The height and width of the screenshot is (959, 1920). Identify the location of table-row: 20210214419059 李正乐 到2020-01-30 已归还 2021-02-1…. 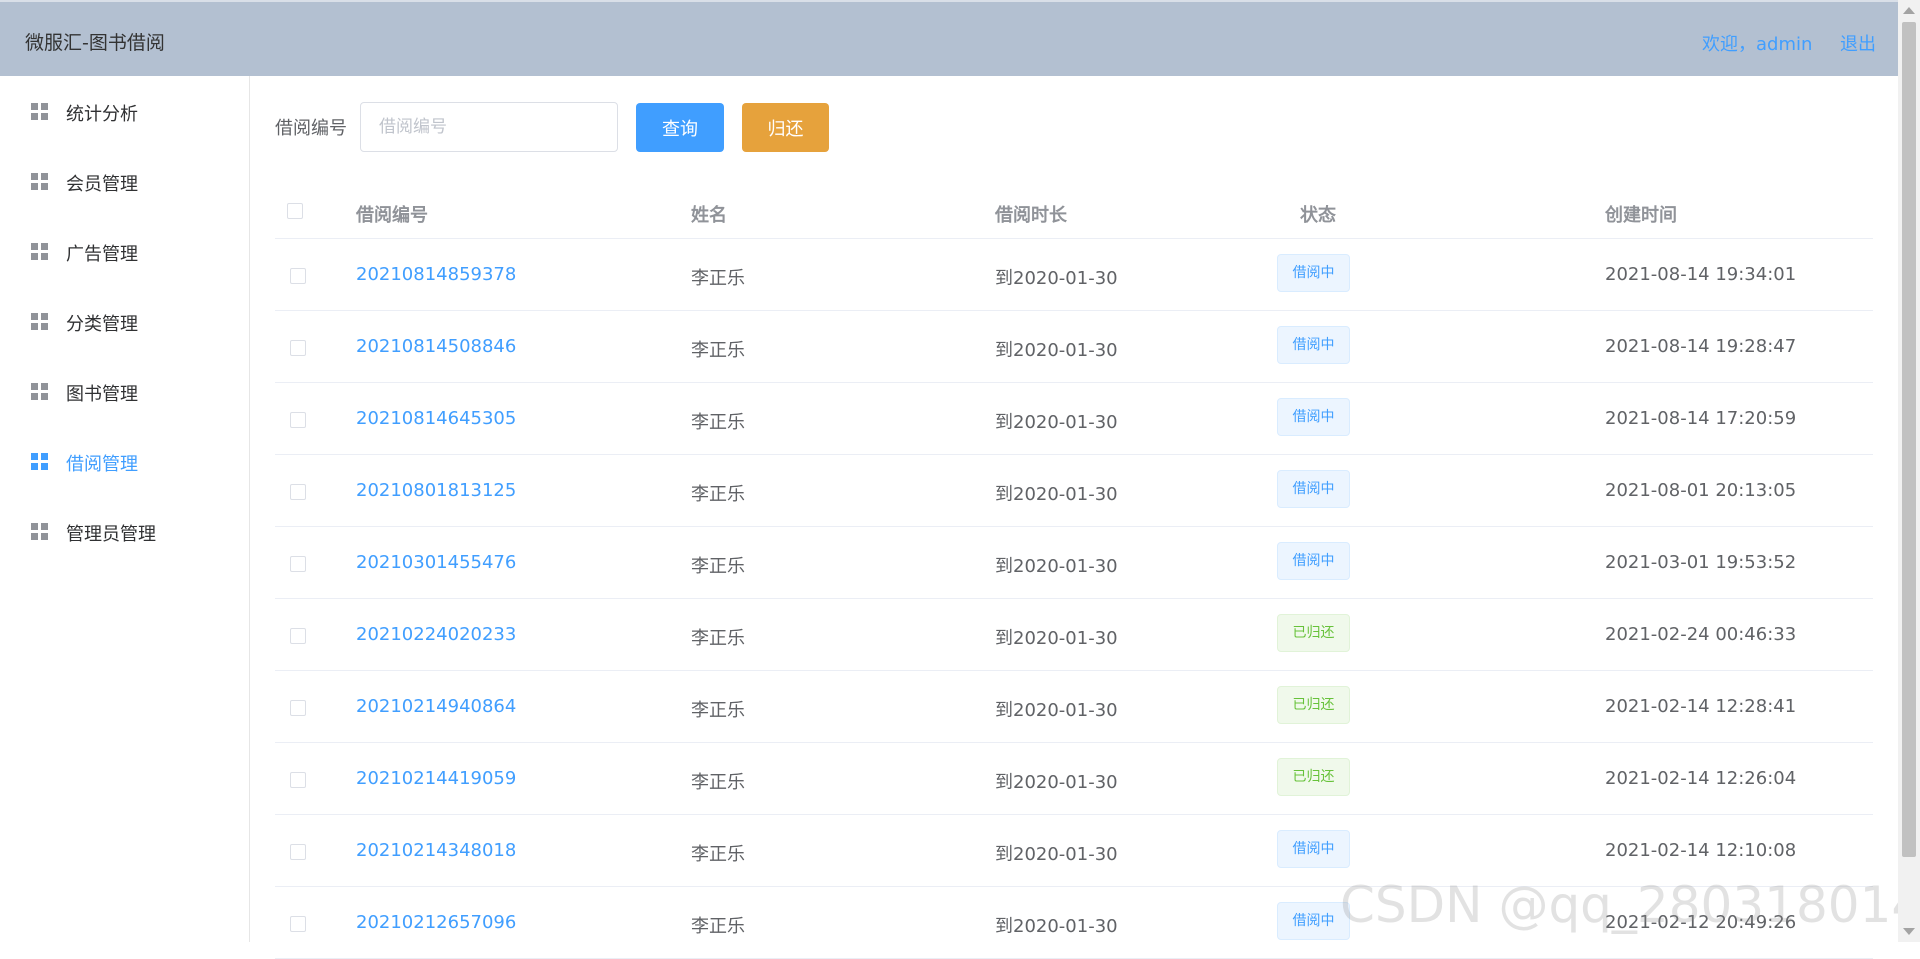
(1074, 779).